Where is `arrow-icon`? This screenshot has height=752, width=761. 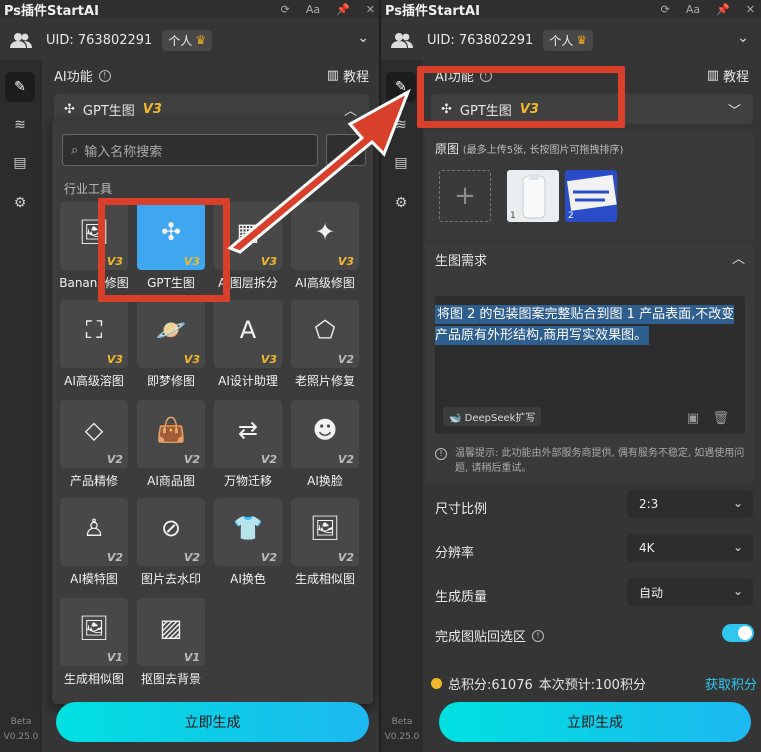 arrow-icon is located at coordinates (319, 171).